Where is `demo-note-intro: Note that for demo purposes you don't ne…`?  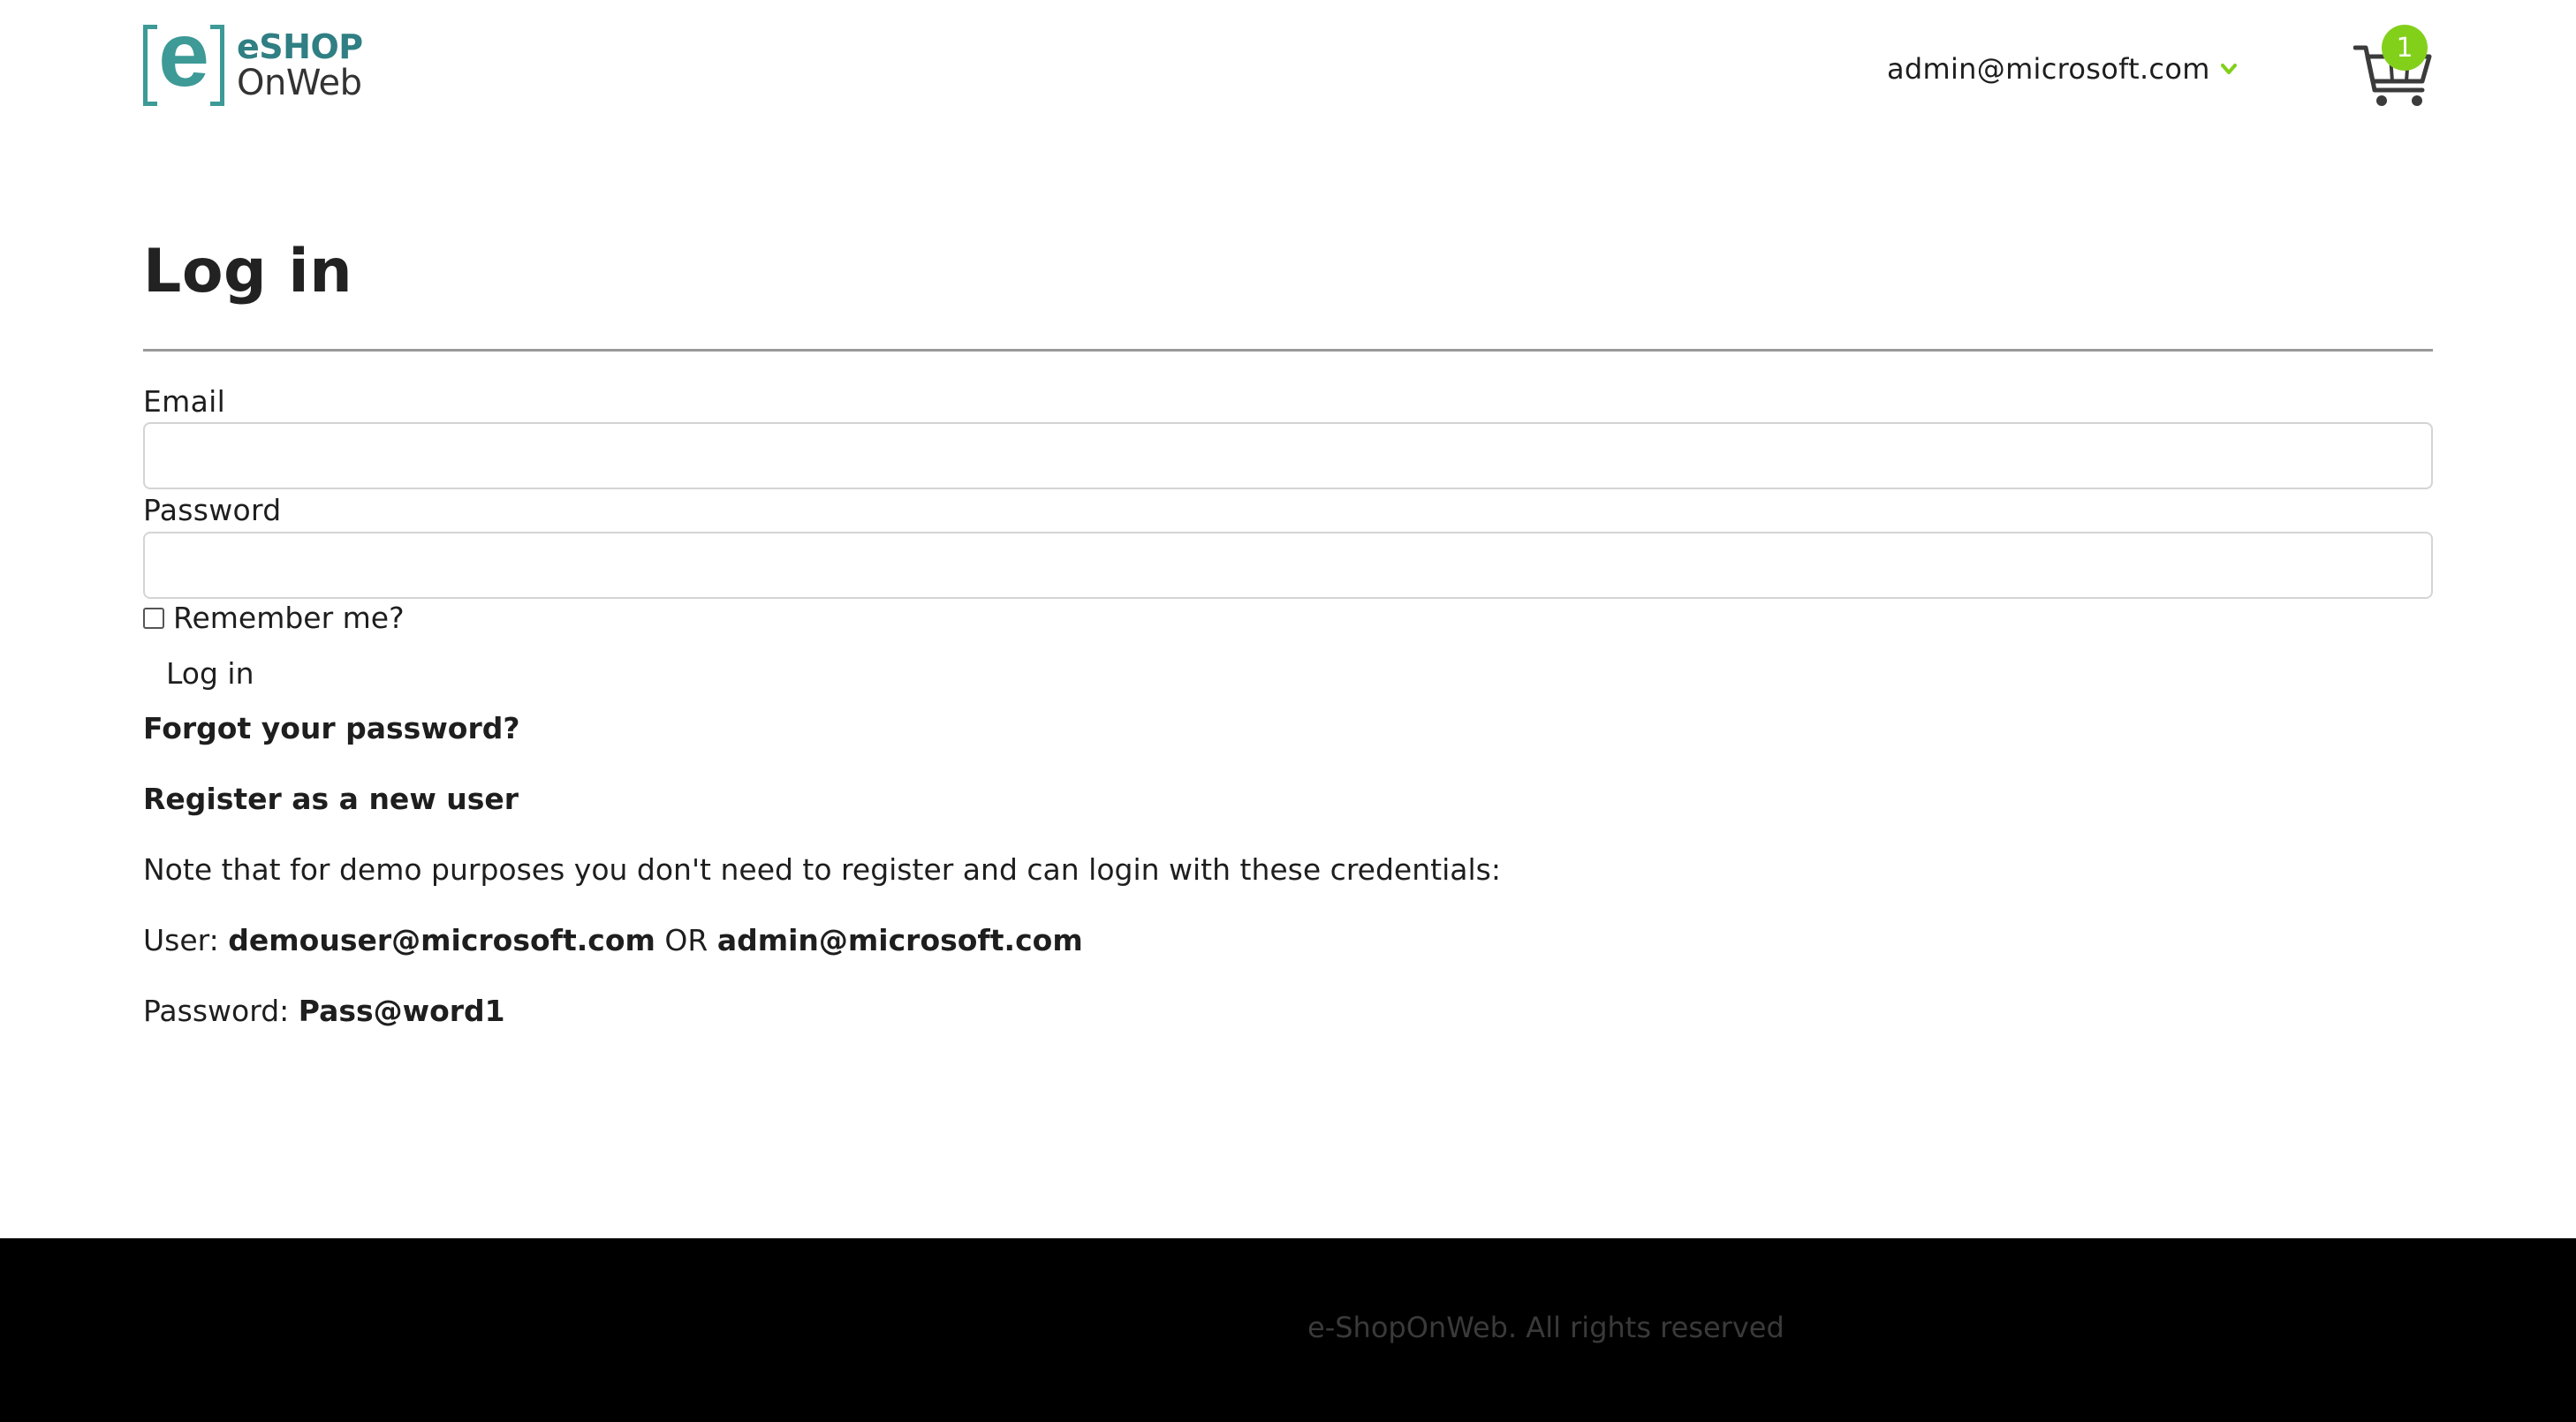
demo-note-intro: Note that for demo purposes you don't ne… is located at coordinates (822, 869).